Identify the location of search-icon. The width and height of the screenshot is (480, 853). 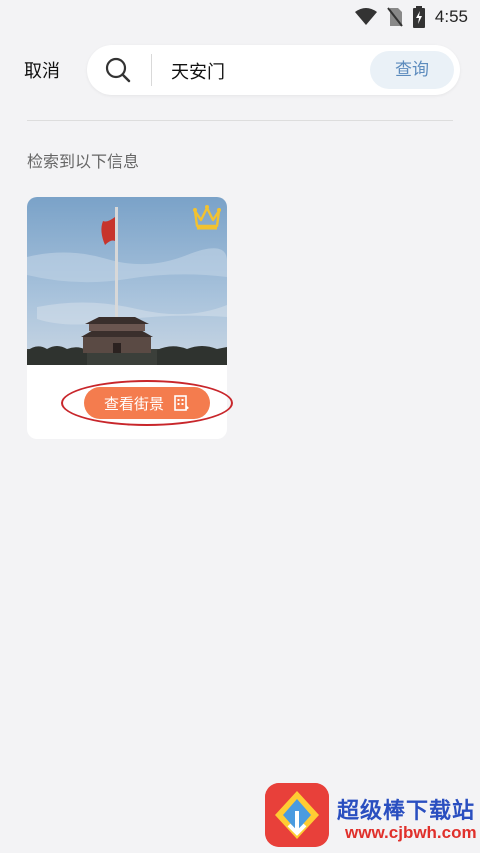
(118, 70).